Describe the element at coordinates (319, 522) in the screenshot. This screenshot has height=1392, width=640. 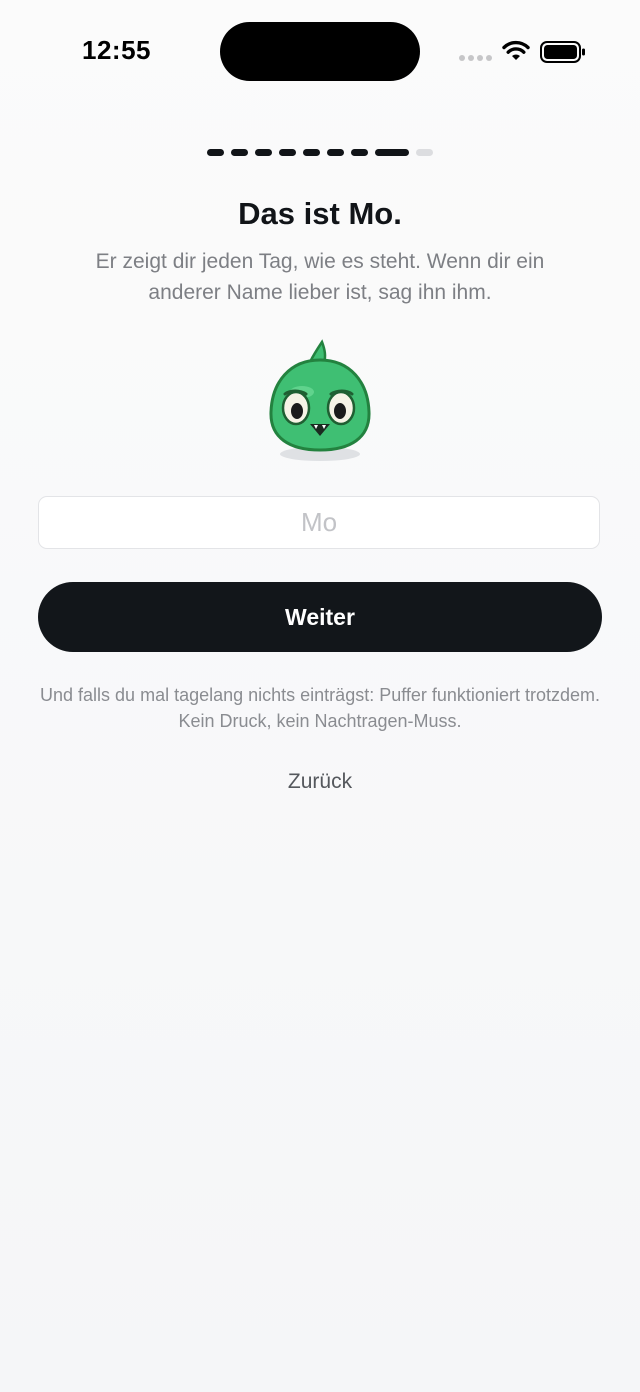
I see `mascot-name-input` at that location.